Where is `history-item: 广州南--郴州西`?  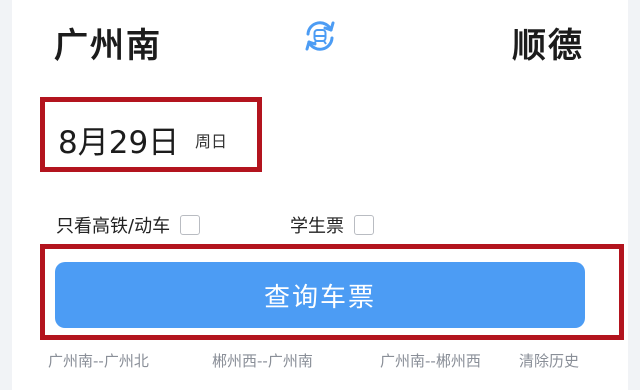 history-item: 广州南--郴州西 is located at coordinates (430, 360).